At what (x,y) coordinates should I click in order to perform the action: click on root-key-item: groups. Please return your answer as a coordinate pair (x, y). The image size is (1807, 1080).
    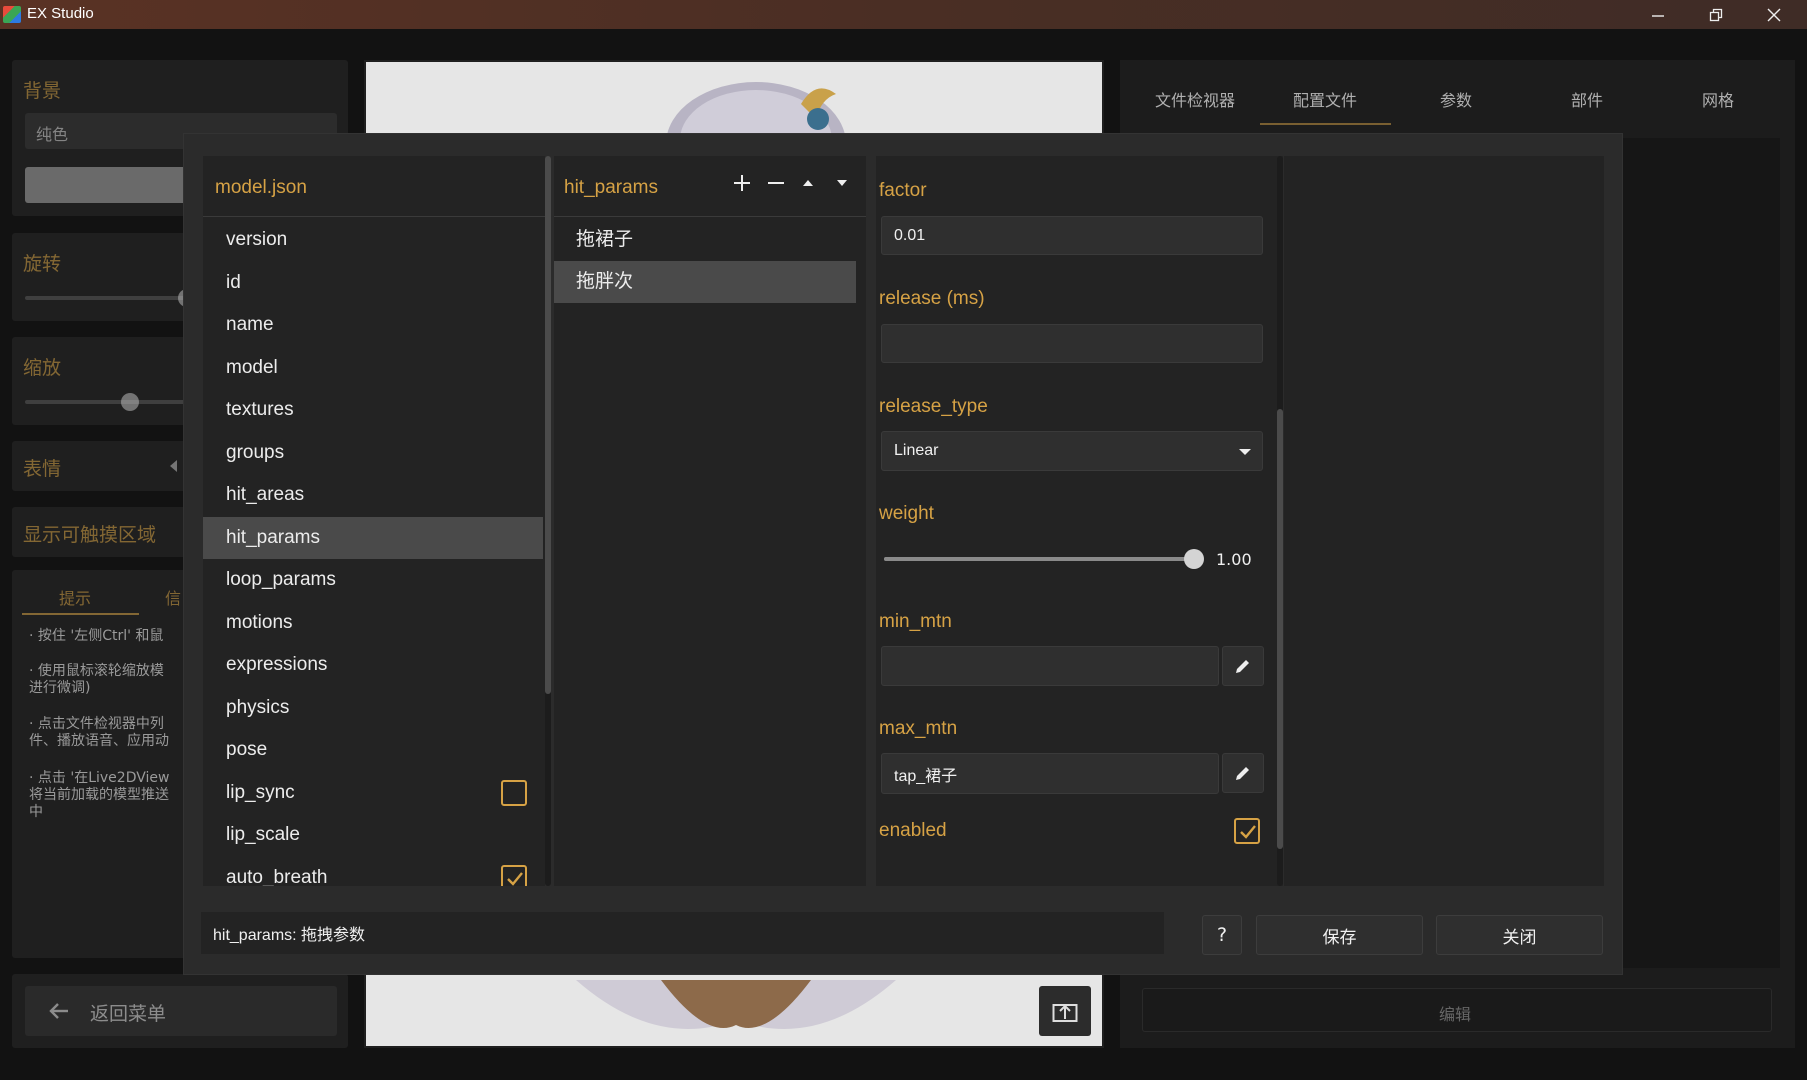
    Looking at the image, I should click on (373, 453).